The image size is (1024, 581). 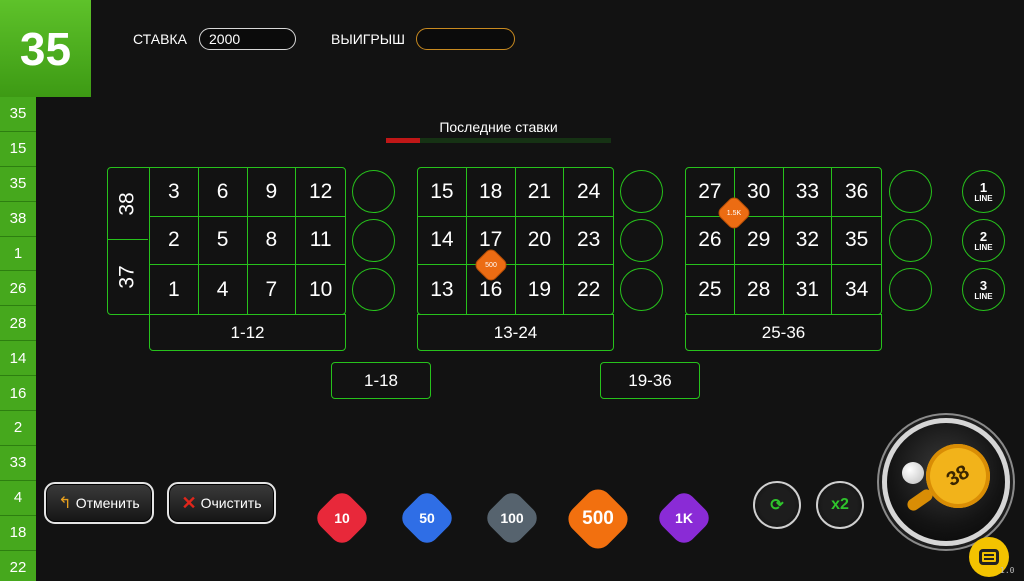 What do you see at coordinates (128, 277) in the screenshot?
I see `bet-cell-37: 37` at bounding box center [128, 277].